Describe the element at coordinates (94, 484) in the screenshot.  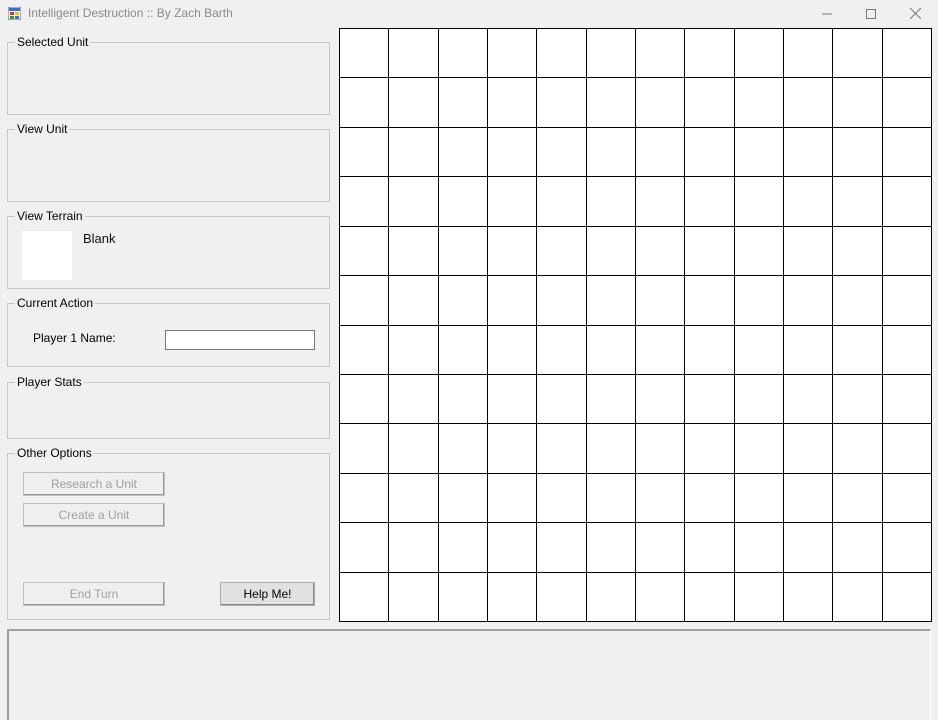
I see `research-unit-button: Research a Unit` at that location.